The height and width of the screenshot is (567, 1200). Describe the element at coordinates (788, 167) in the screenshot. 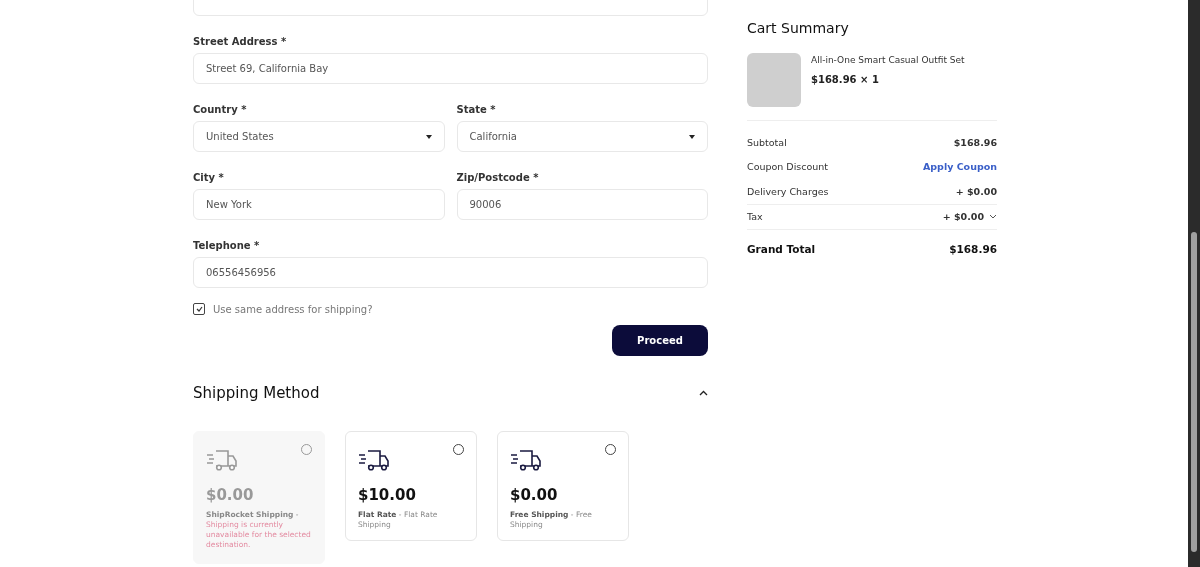

I see `summary-label: Coupon Discount` at that location.